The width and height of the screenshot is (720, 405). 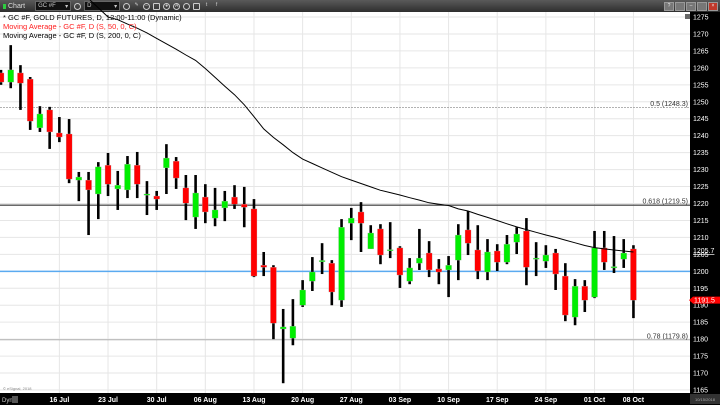 I want to click on date-tick-label: 01 Oct, so click(x=595, y=400).